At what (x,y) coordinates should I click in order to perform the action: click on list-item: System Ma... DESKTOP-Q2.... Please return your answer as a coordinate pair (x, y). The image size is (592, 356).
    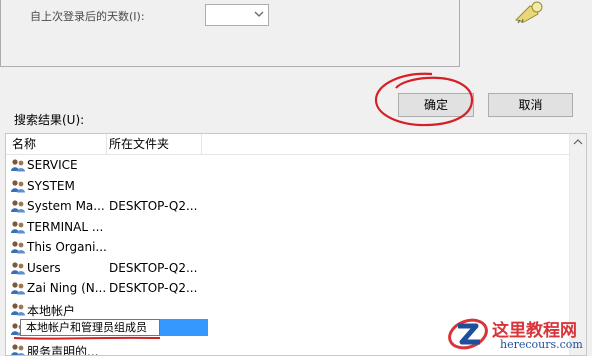
    Looking at the image, I should click on (288, 206).